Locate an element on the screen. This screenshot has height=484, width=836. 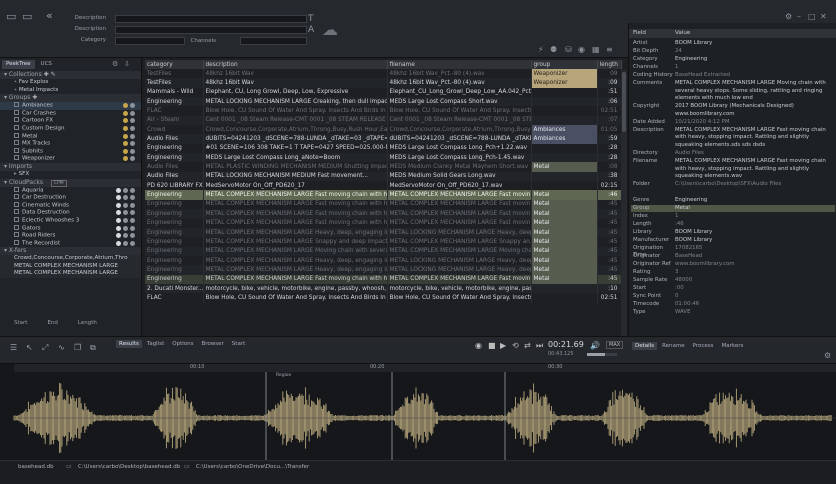
panel-left-icon: ▭ is located at coordinates (11, 16).